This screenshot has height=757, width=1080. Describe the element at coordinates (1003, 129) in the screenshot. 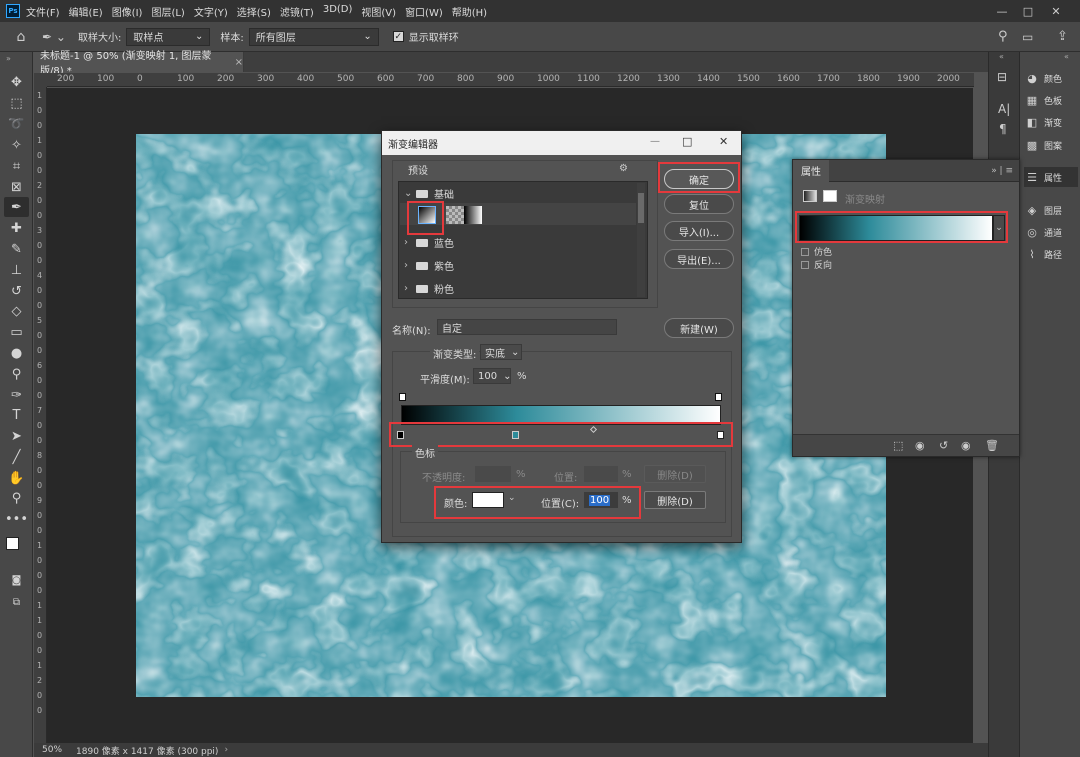

I see `paragraph-panel-icon: ¶` at that location.